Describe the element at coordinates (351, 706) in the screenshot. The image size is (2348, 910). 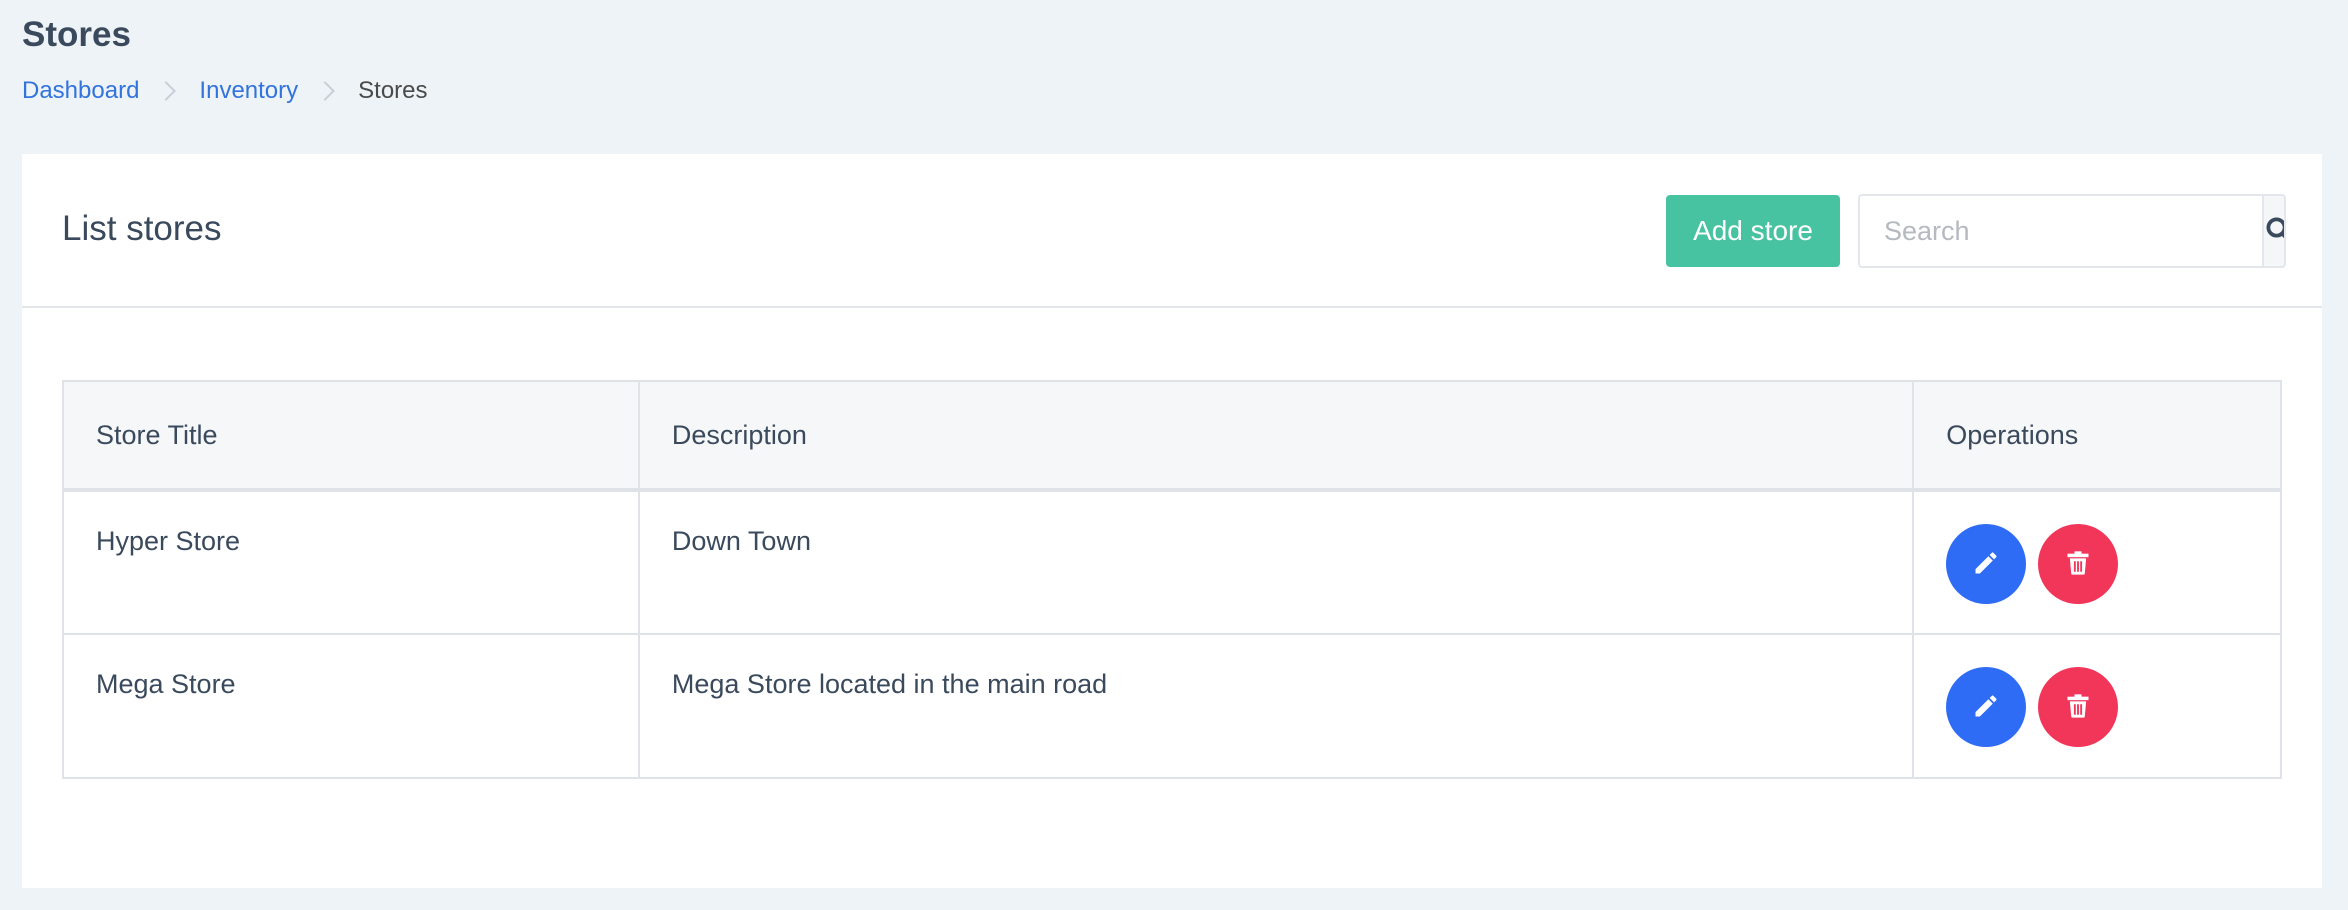
I see `store-title-cell: Mega Store` at that location.